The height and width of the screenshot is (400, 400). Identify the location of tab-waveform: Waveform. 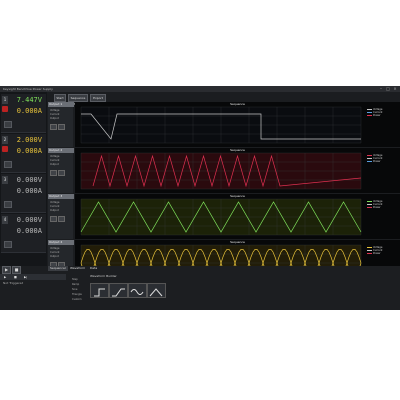
(77, 268).